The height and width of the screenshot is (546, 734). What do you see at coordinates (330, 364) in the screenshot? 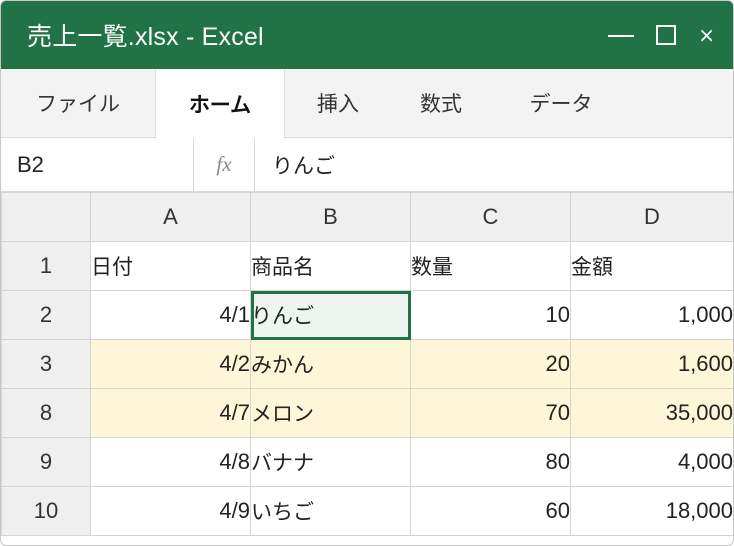
I see `cell-b3: みかん` at bounding box center [330, 364].